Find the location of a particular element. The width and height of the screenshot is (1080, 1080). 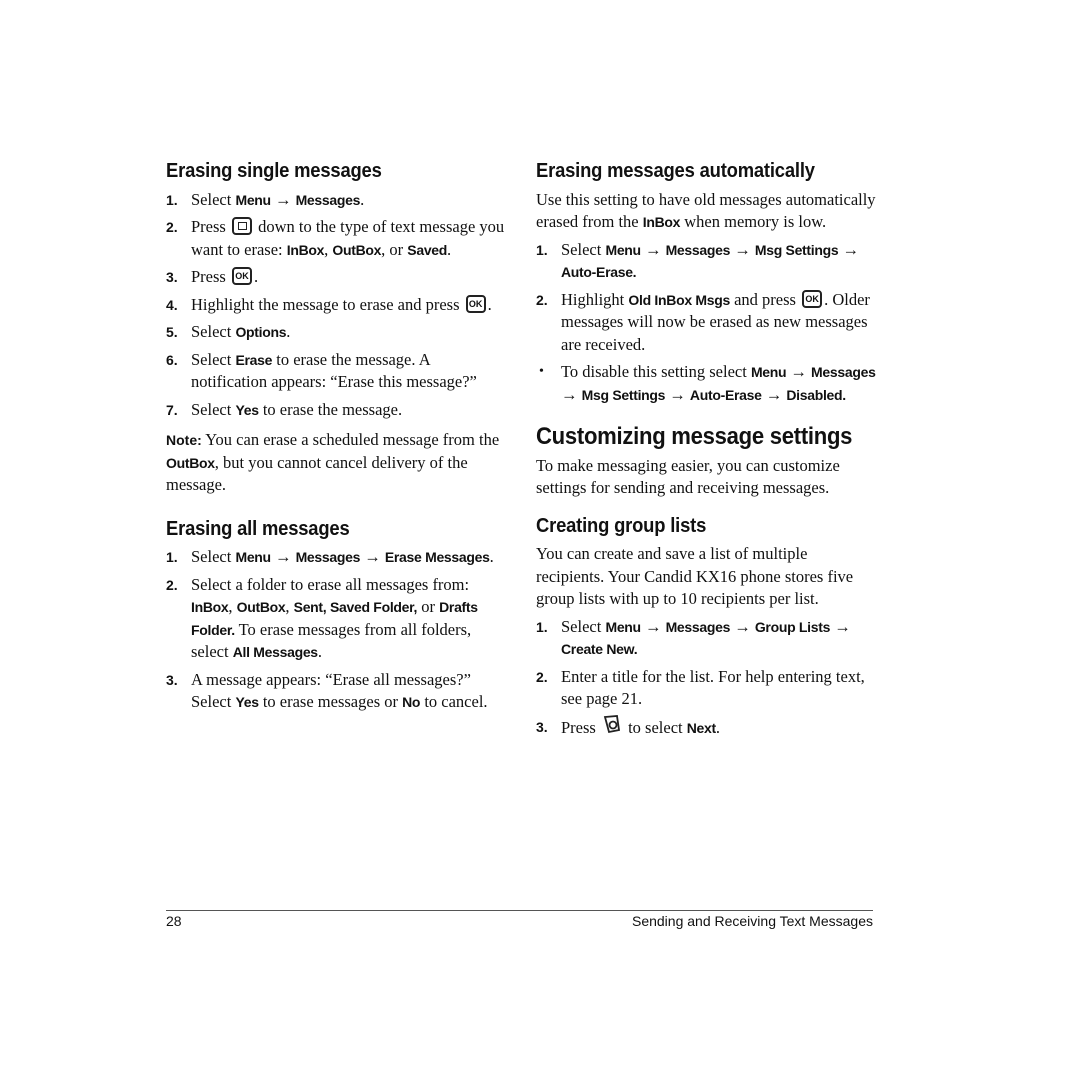

chapter-section-heading: Customizing message settings is located at coordinates (694, 436).